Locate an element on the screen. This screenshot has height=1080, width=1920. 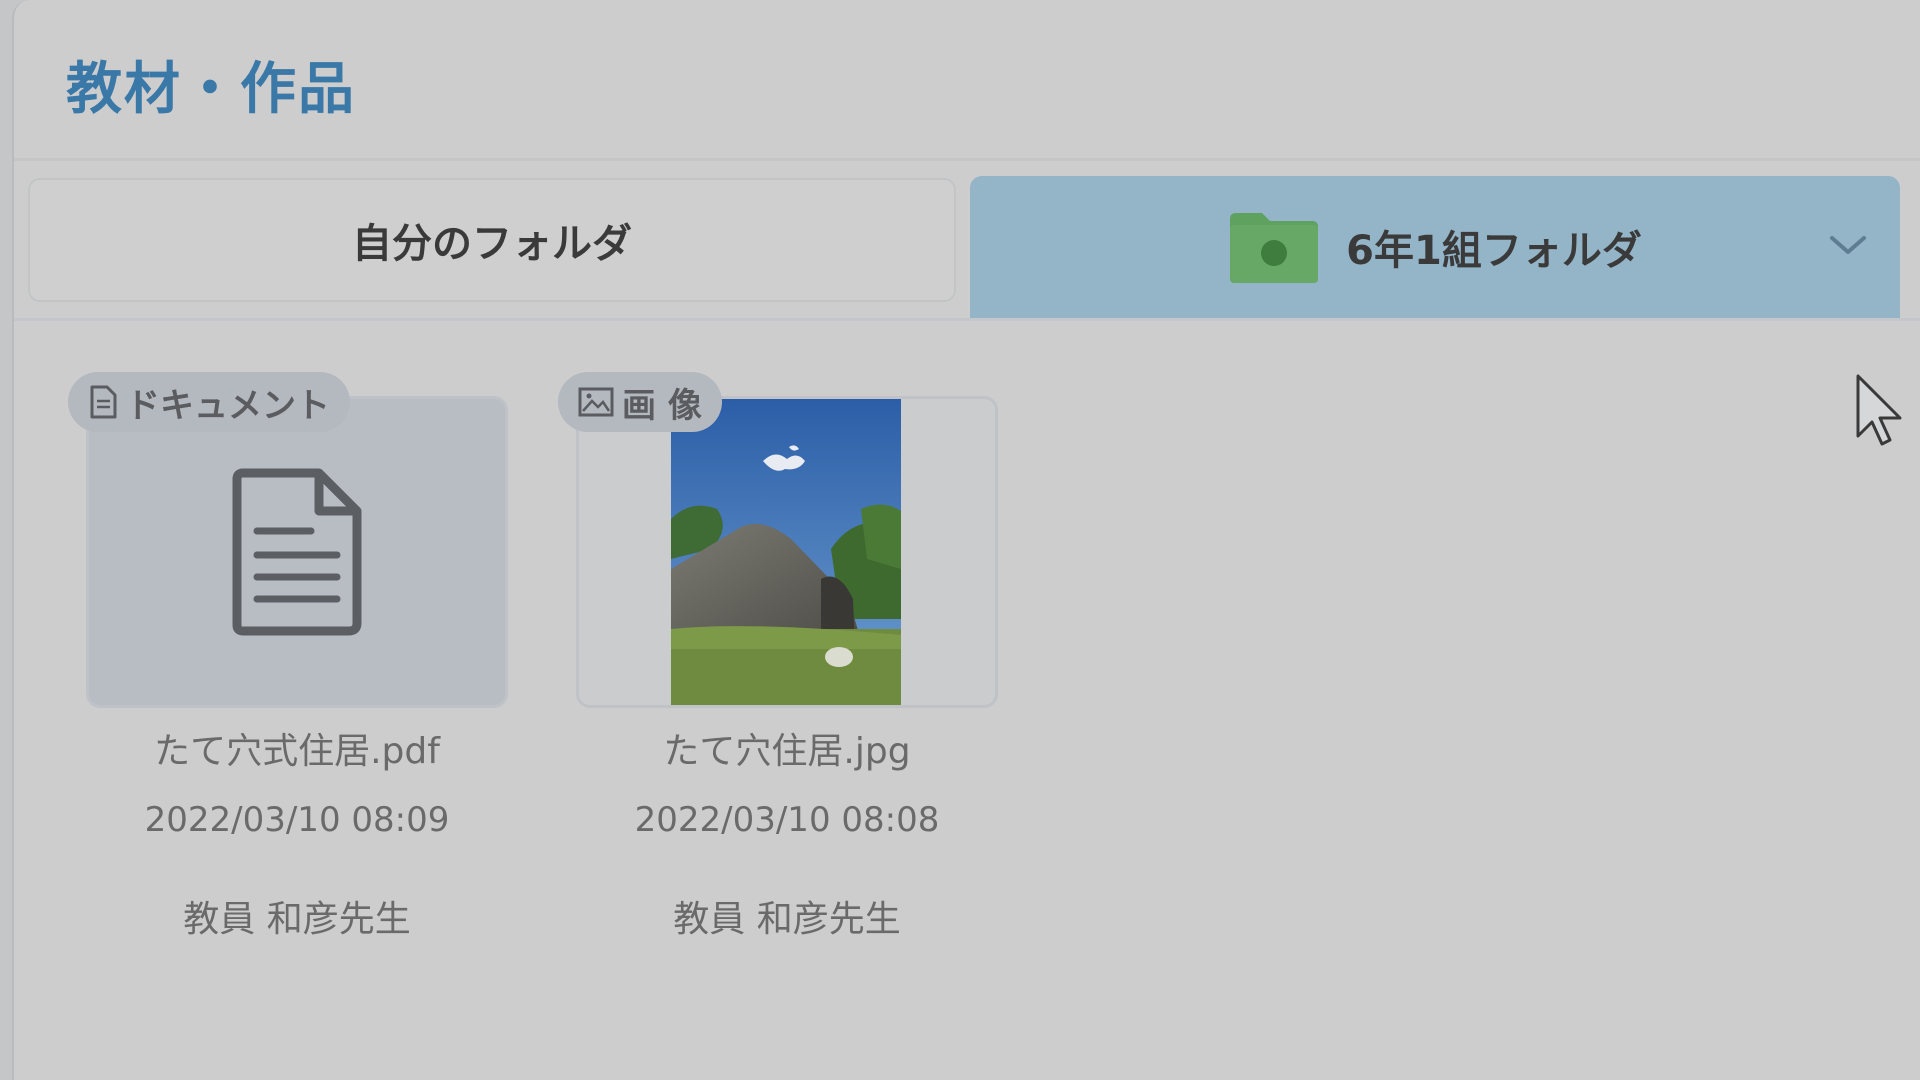
tab-own-folder-label: 自分のフォルダ is located at coordinates (492, 244).